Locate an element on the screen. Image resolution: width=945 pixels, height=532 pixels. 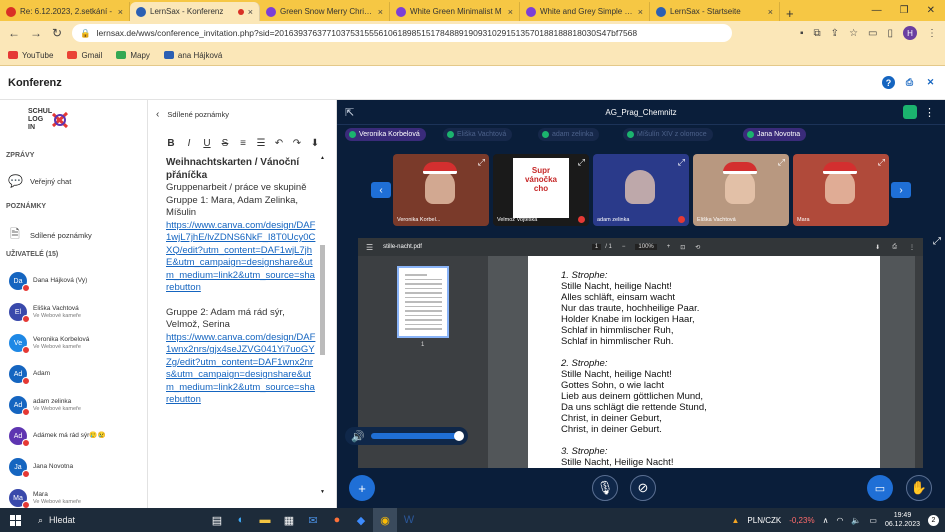
start-button is located at coordinates (15, 520).